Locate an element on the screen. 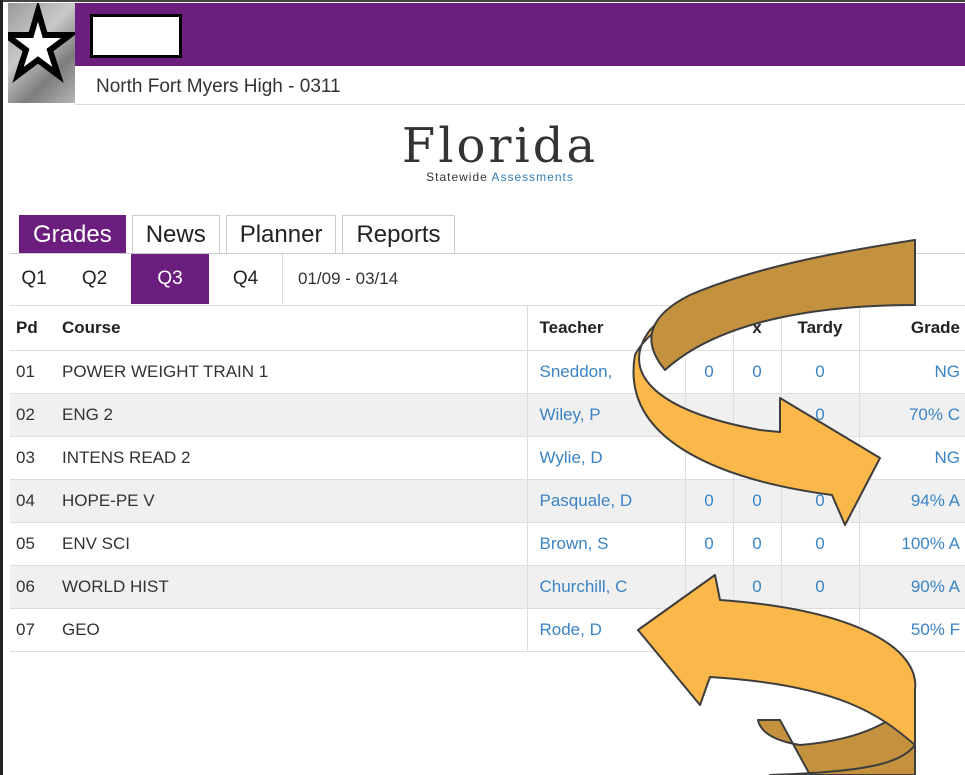 This screenshot has height=775, width=965. course-name: ENV SCI is located at coordinates (289, 544).